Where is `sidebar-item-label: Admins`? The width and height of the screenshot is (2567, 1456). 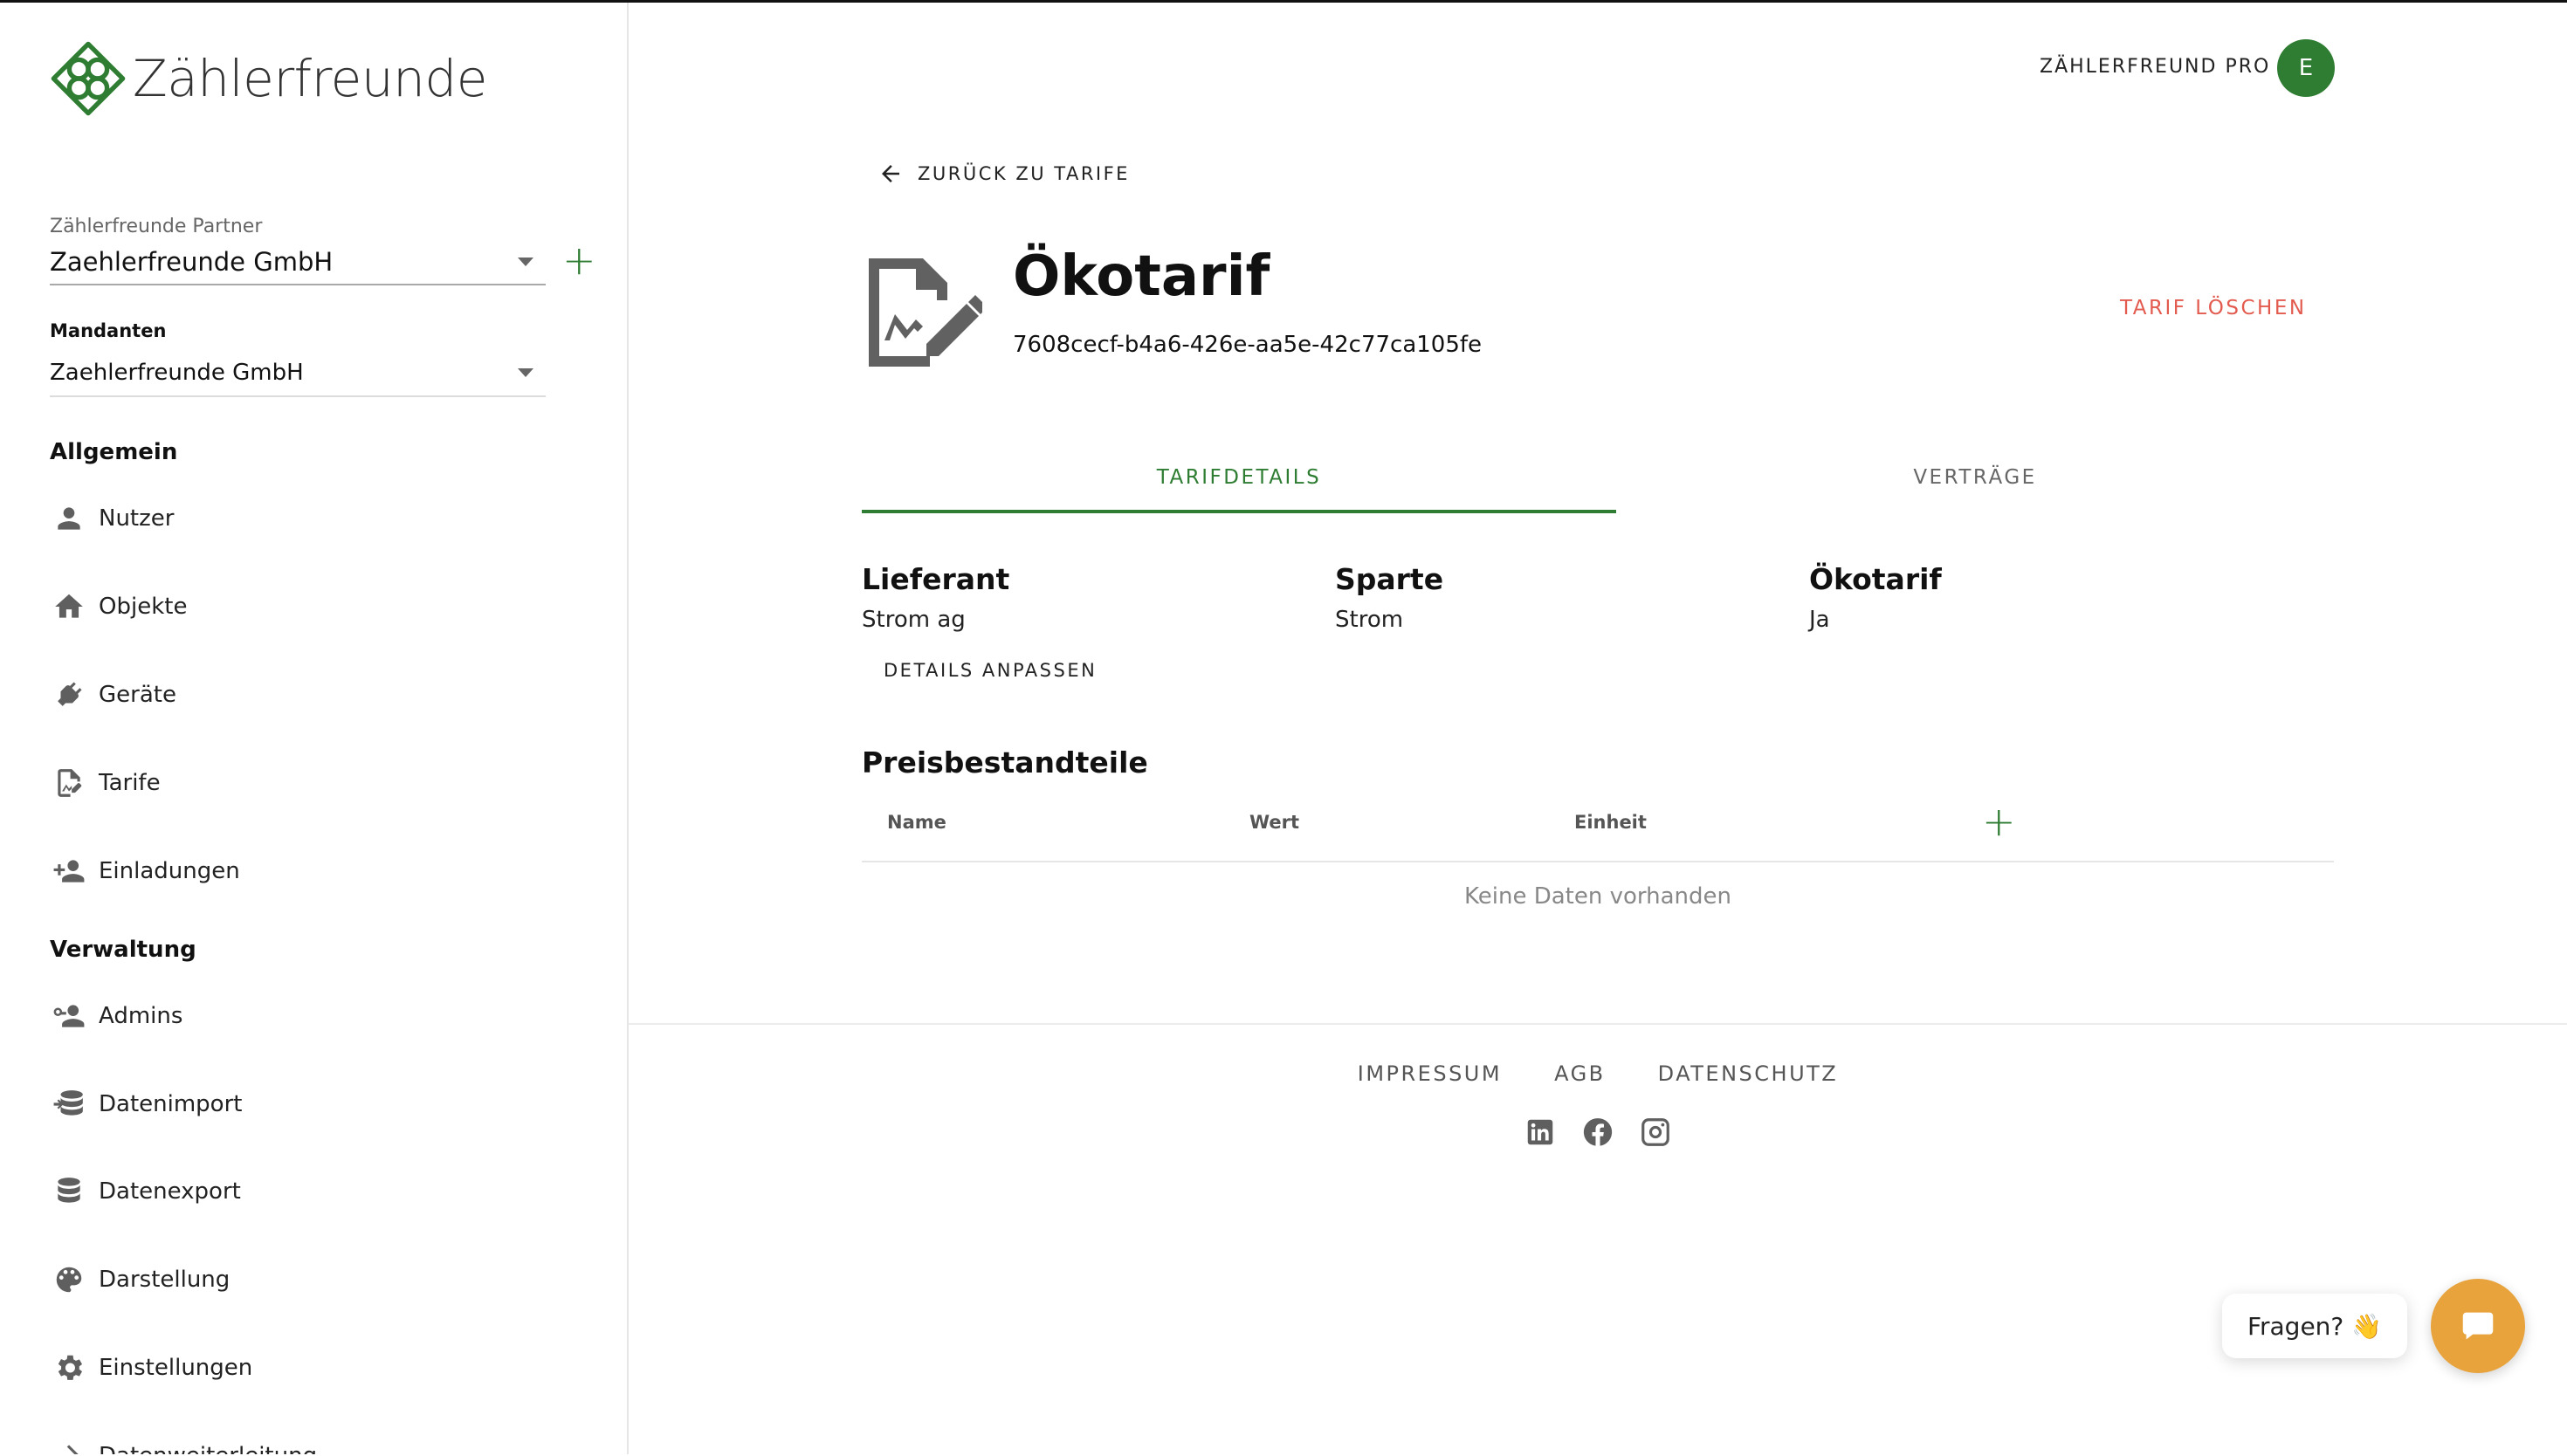 sidebar-item-label: Admins is located at coordinates (141, 1016).